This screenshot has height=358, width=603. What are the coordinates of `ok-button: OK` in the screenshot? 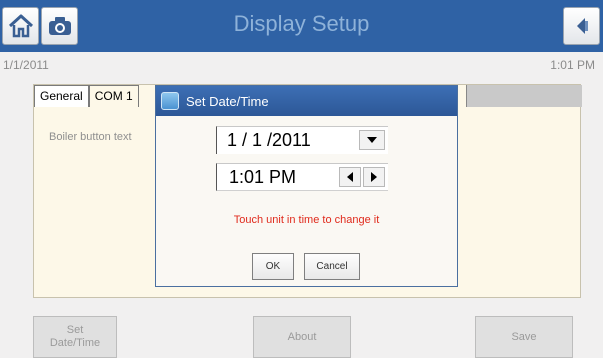 It's located at (273, 266).